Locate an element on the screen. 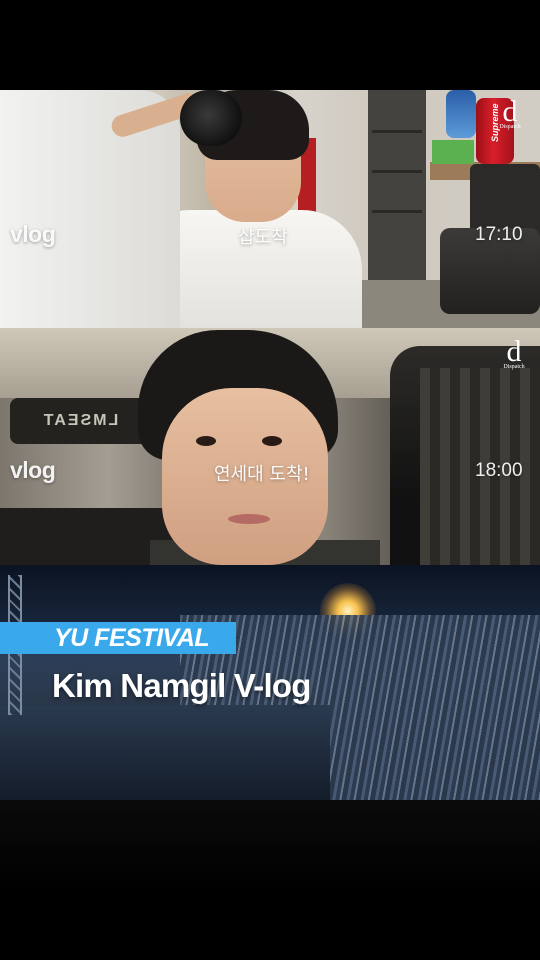 The width and height of the screenshot is (540, 960). clip-caption: 연세대 도착! is located at coordinates (262, 474).